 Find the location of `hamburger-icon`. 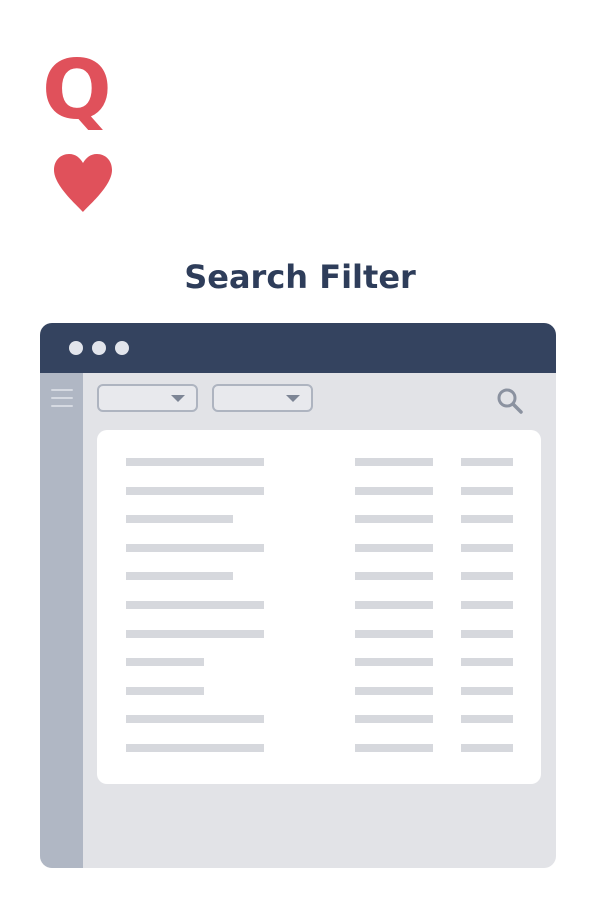

hamburger-icon is located at coordinates (62, 398).